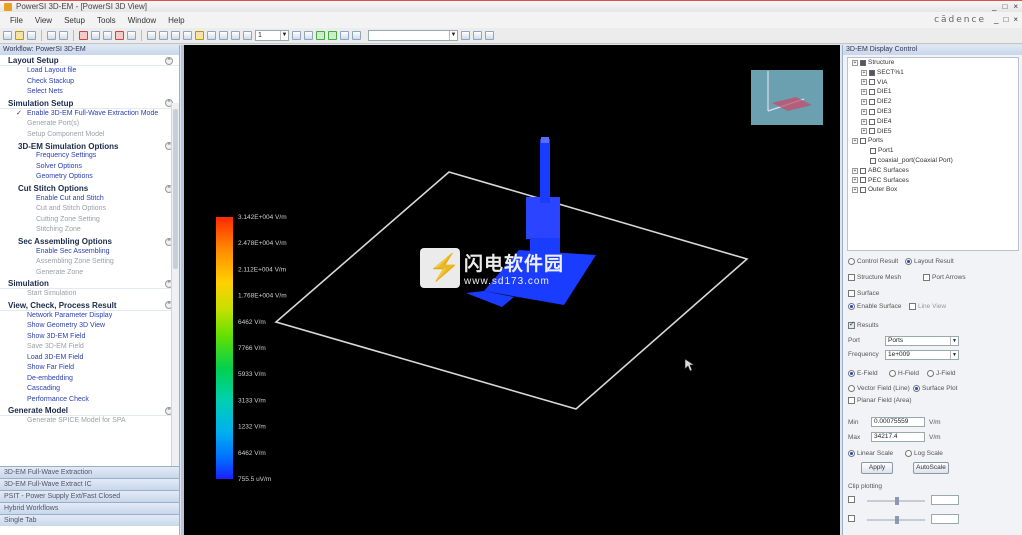 This screenshot has height=535, width=1022. I want to click on orientation-minimap, so click(787, 97).